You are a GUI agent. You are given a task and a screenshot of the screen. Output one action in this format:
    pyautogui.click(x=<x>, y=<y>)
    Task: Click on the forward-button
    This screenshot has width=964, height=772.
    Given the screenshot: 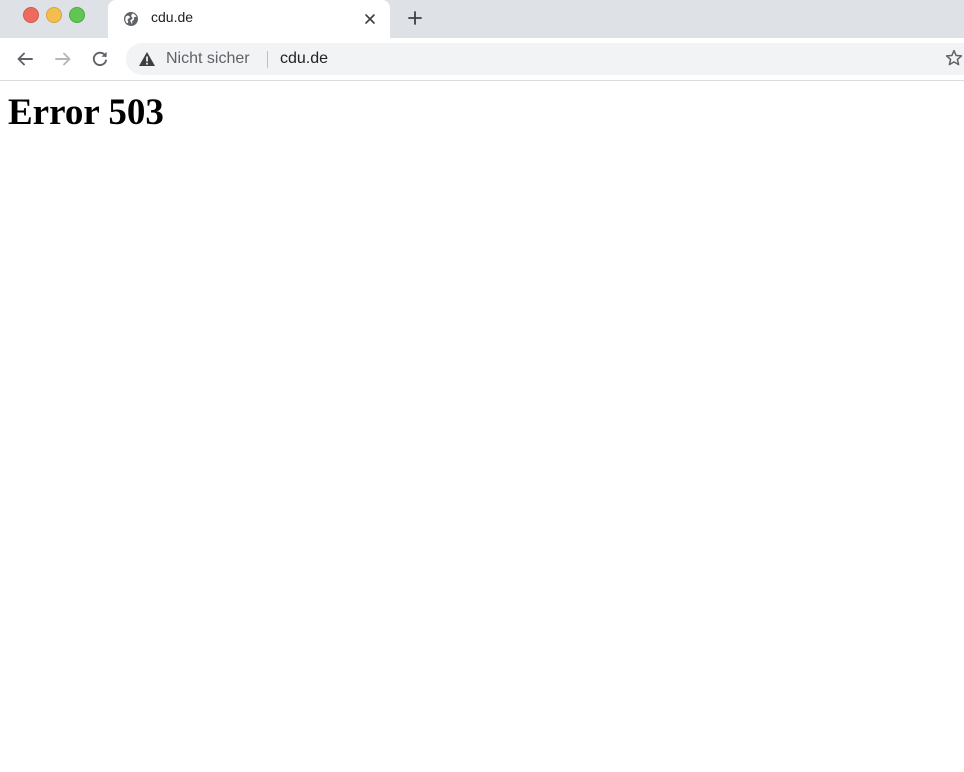 What is the action you would take?
    pyautogui.click(x=63, y=59)
    